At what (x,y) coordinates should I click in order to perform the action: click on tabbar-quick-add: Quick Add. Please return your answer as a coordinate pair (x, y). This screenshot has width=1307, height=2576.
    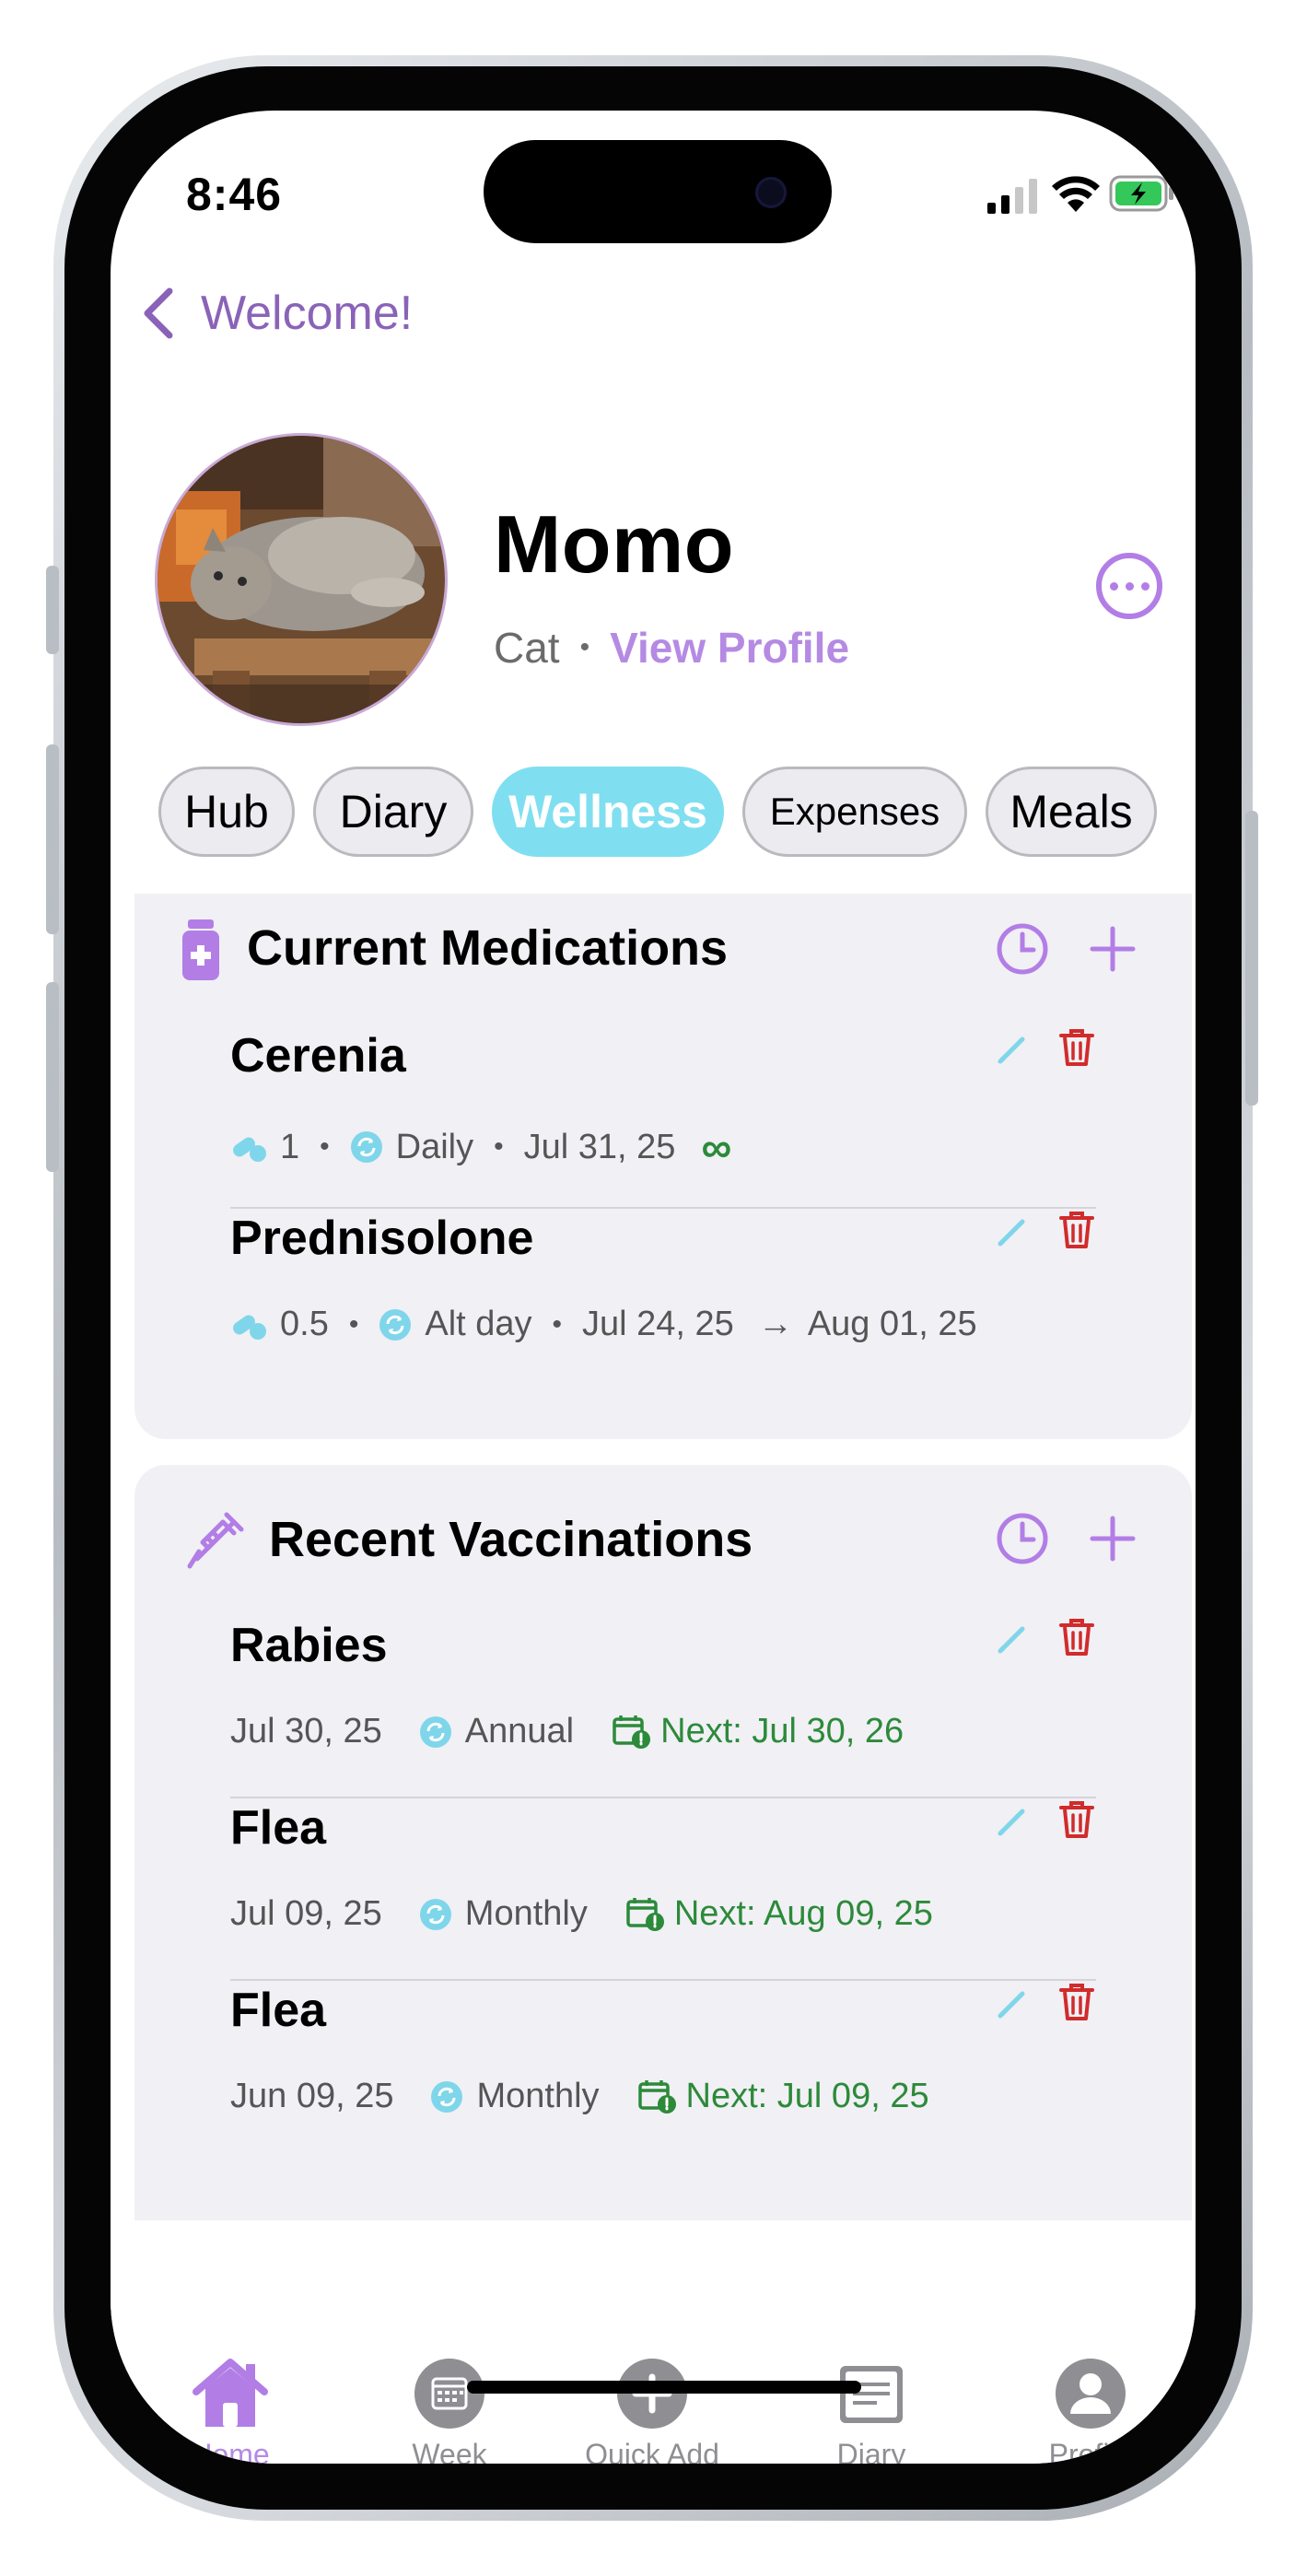
    Looking at the image, I should click on (652, 2410).